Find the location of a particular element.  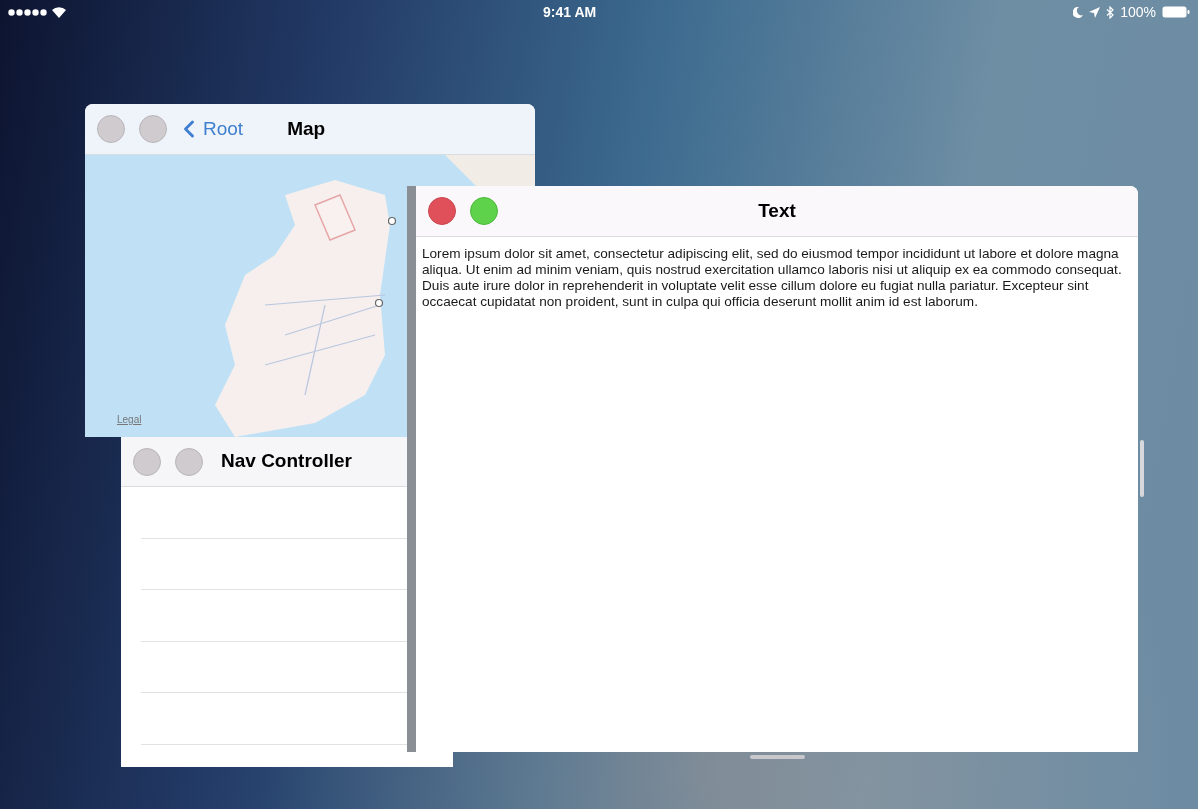

home-indicator is located at coordinates (777, 757).